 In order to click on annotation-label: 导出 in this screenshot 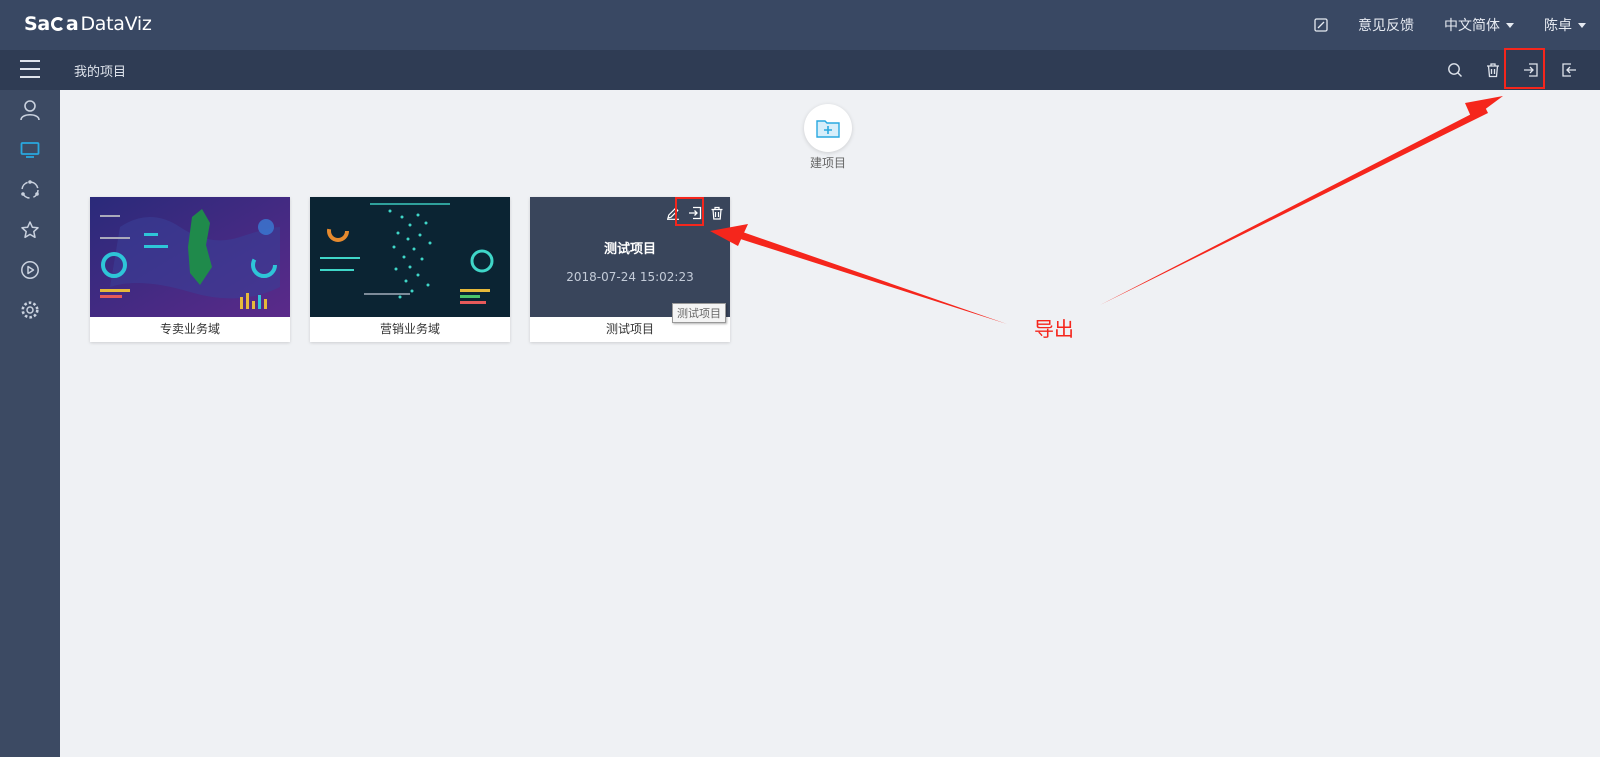, I will do `click(1054, 329)`.